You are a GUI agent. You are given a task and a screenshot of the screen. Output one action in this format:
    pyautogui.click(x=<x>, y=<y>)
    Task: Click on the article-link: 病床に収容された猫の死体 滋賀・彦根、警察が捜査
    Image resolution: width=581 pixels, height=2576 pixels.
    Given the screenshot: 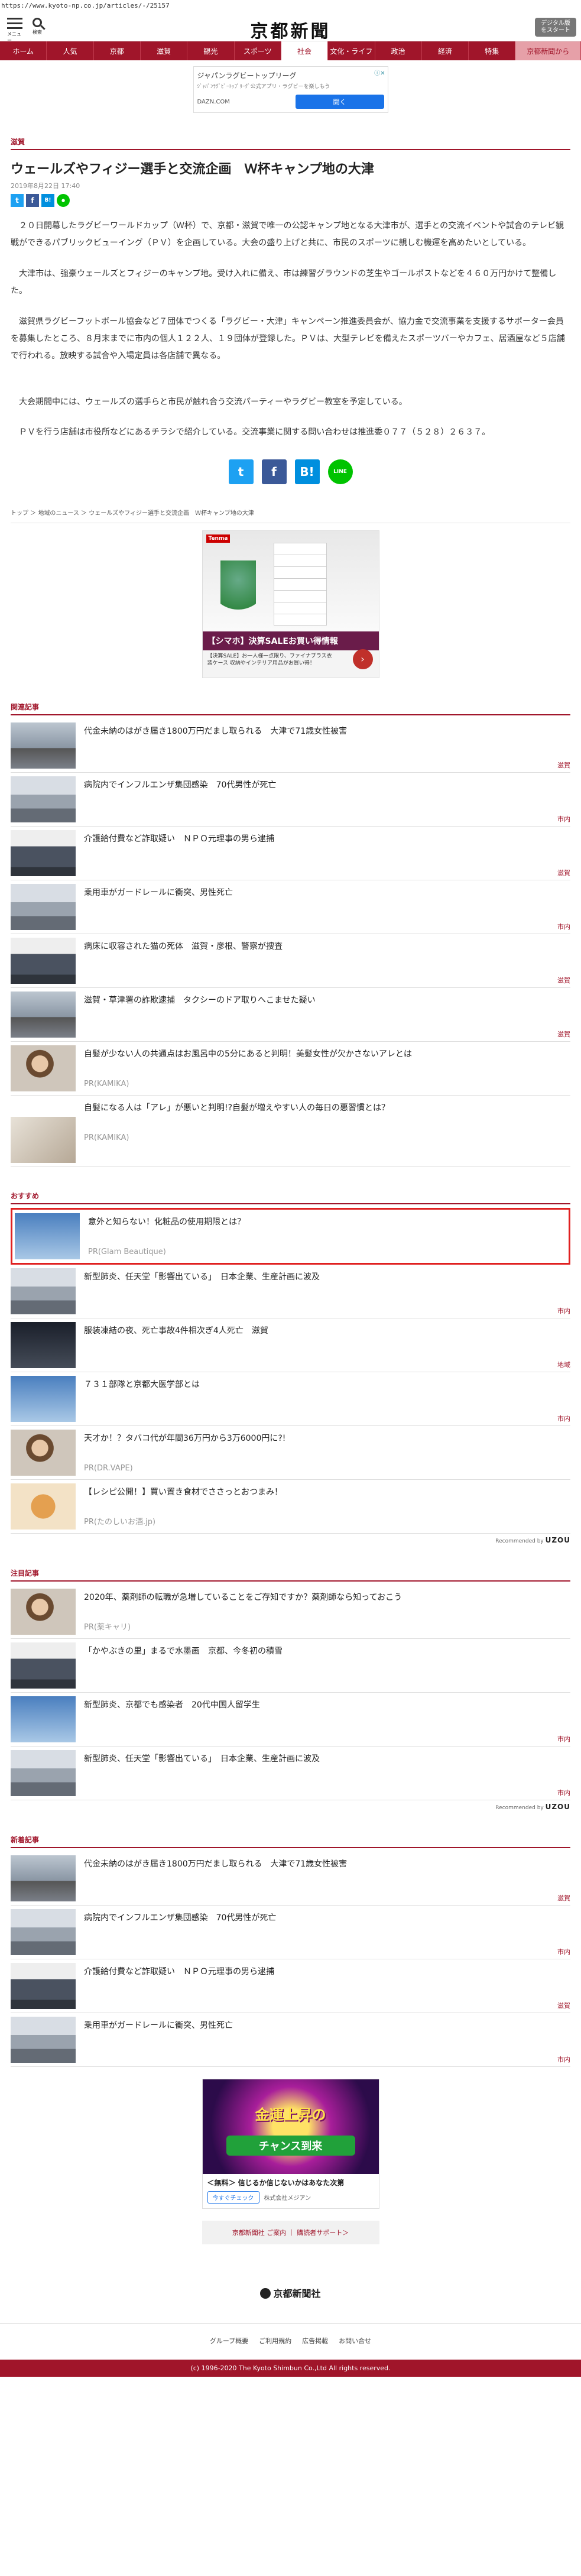 What is the action you would take?
    pyautogui.click(x=327, y=946)
    